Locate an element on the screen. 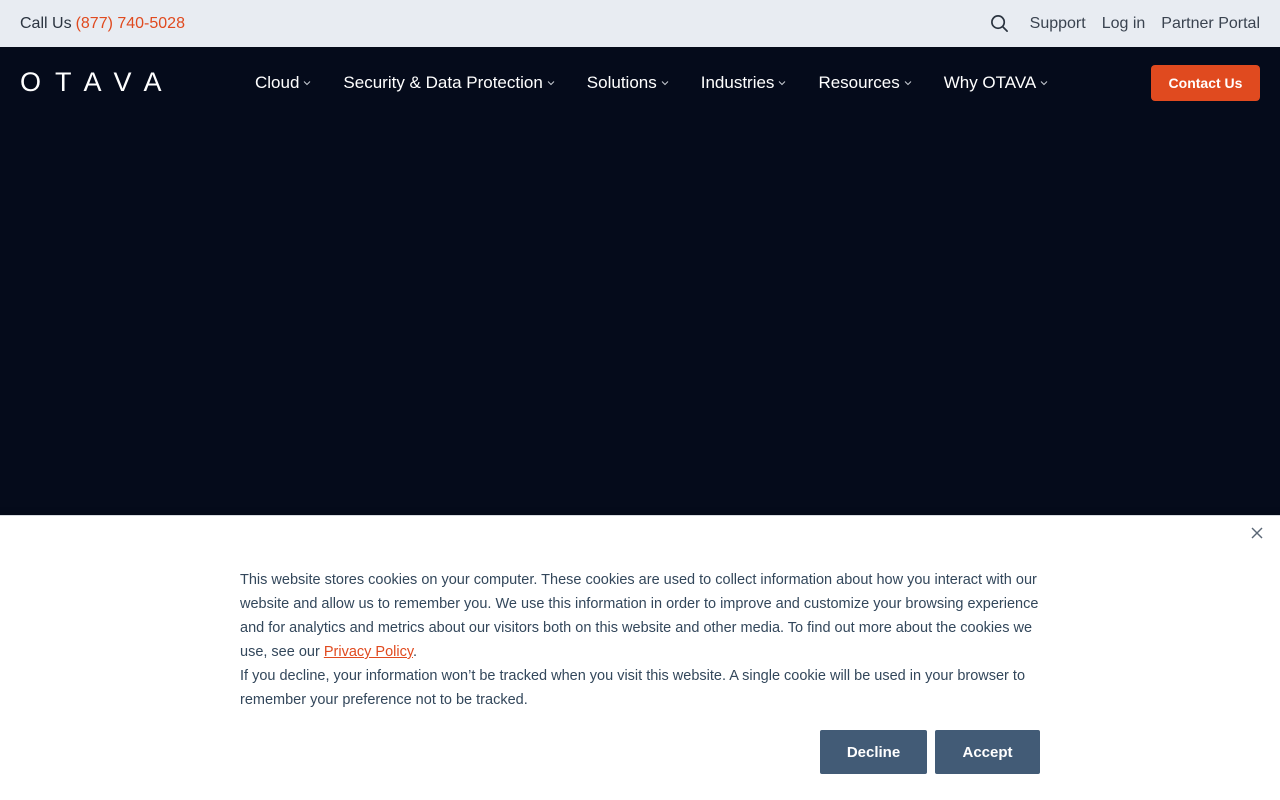 The width and height of the screenshot is (1280, 800). nav-item-label: Resources is located at coordinates (859, 82).